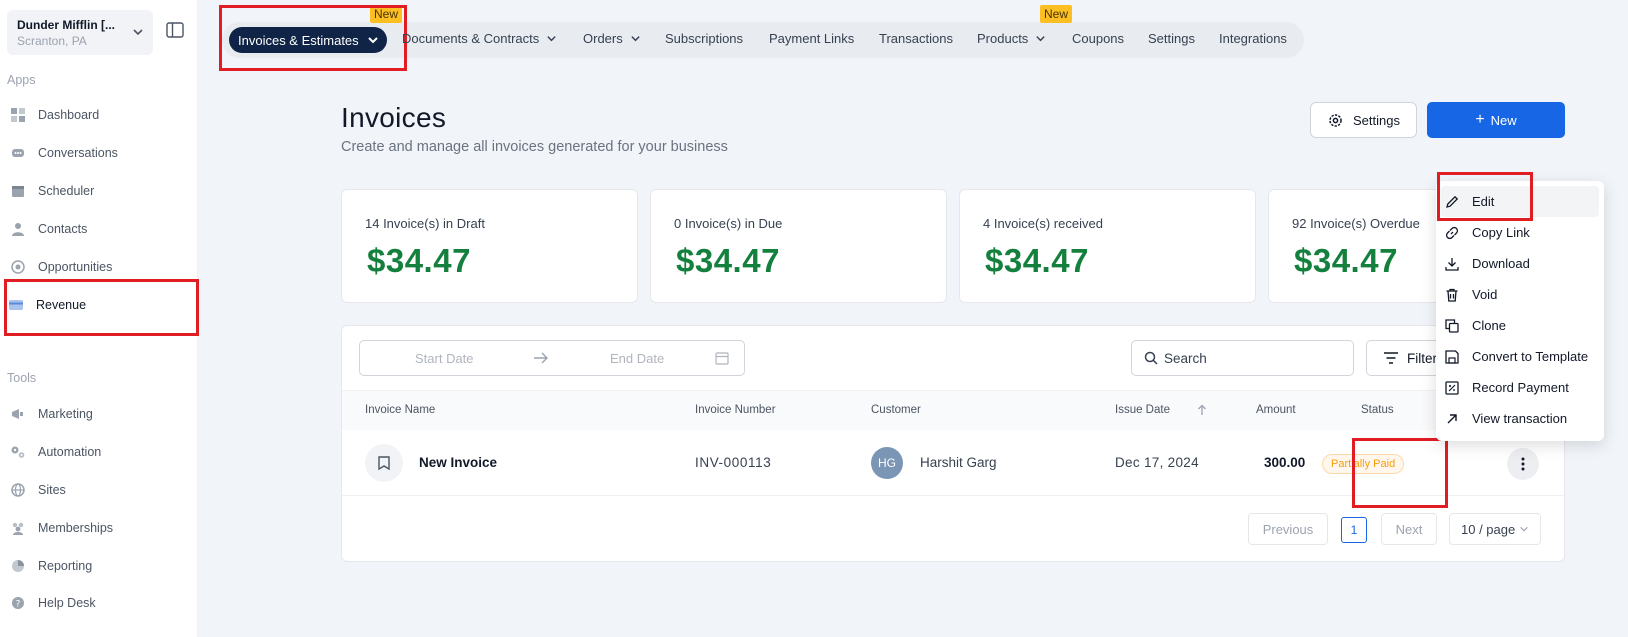 The width and height of the screenshot is (1628, 637). What do you see at coordinates (51, 566) in the screenshot?
I see `sidebar-item-reporting: Reporting` at bounding box center [51, 566].